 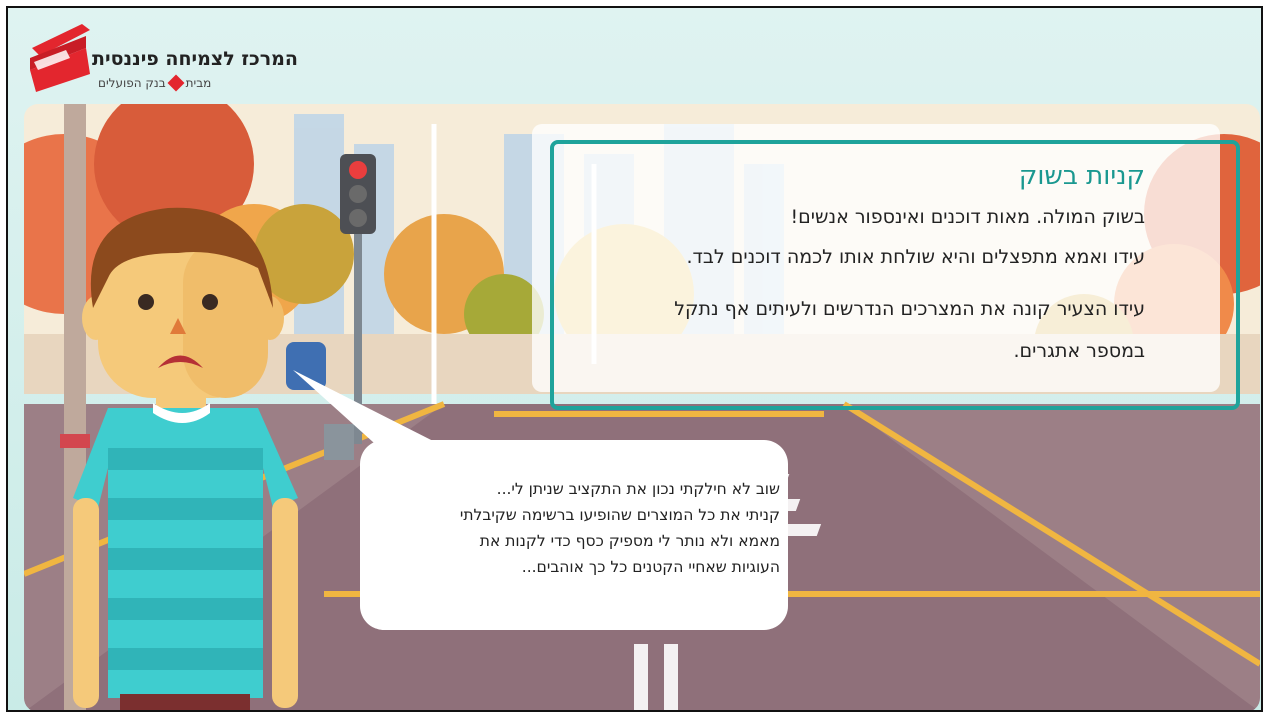 I want to click on info-card-line: במספר אתגרים., so click(x=1079, y=351).